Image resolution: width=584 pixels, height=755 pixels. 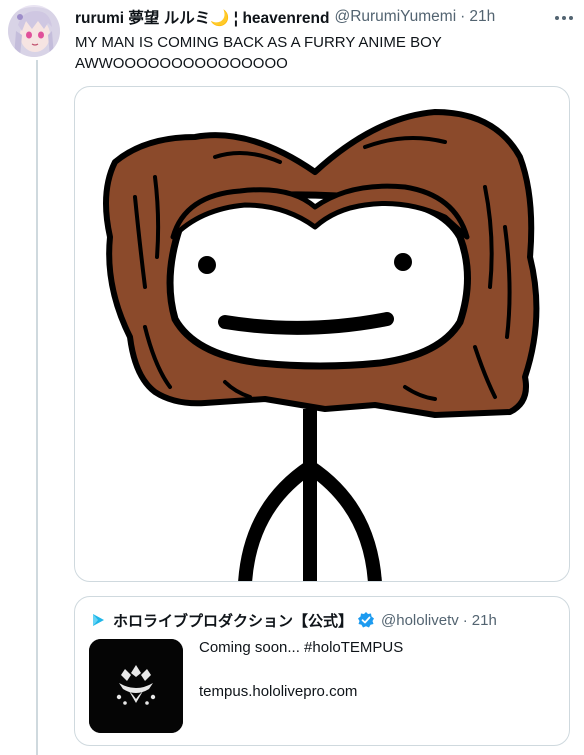 I want to click on quoted-handle: @hololivetv, so click(x=420, y=620).